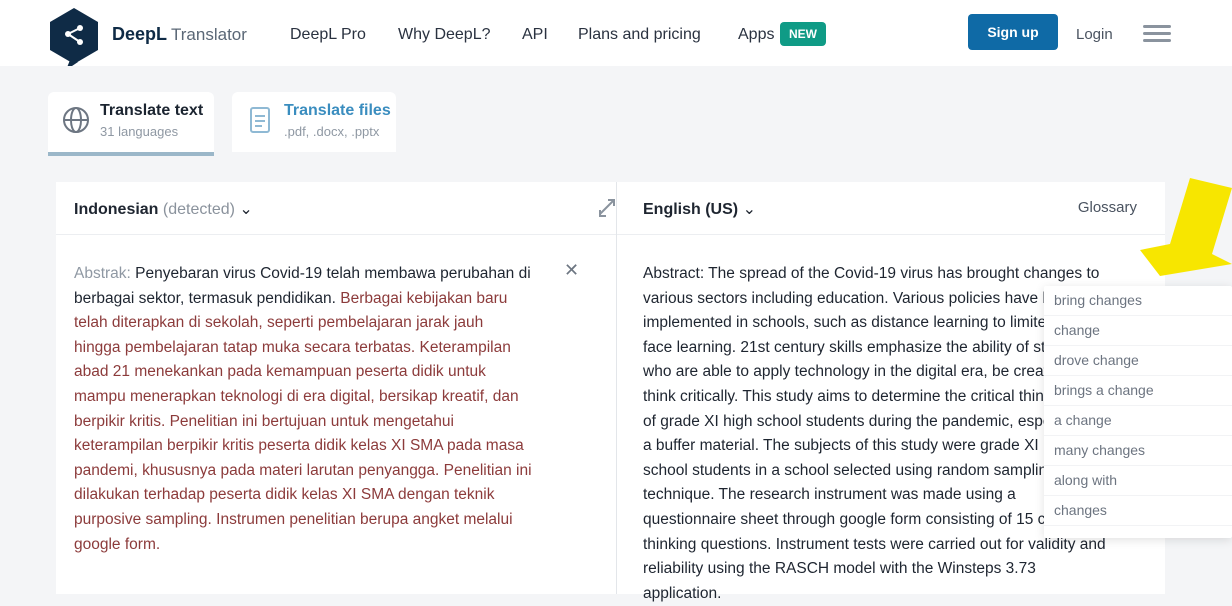 This screenshot has height=606, width=1232. I want to click on source-language-select: Indonesian (detected) ⌄, so click(163, 209).